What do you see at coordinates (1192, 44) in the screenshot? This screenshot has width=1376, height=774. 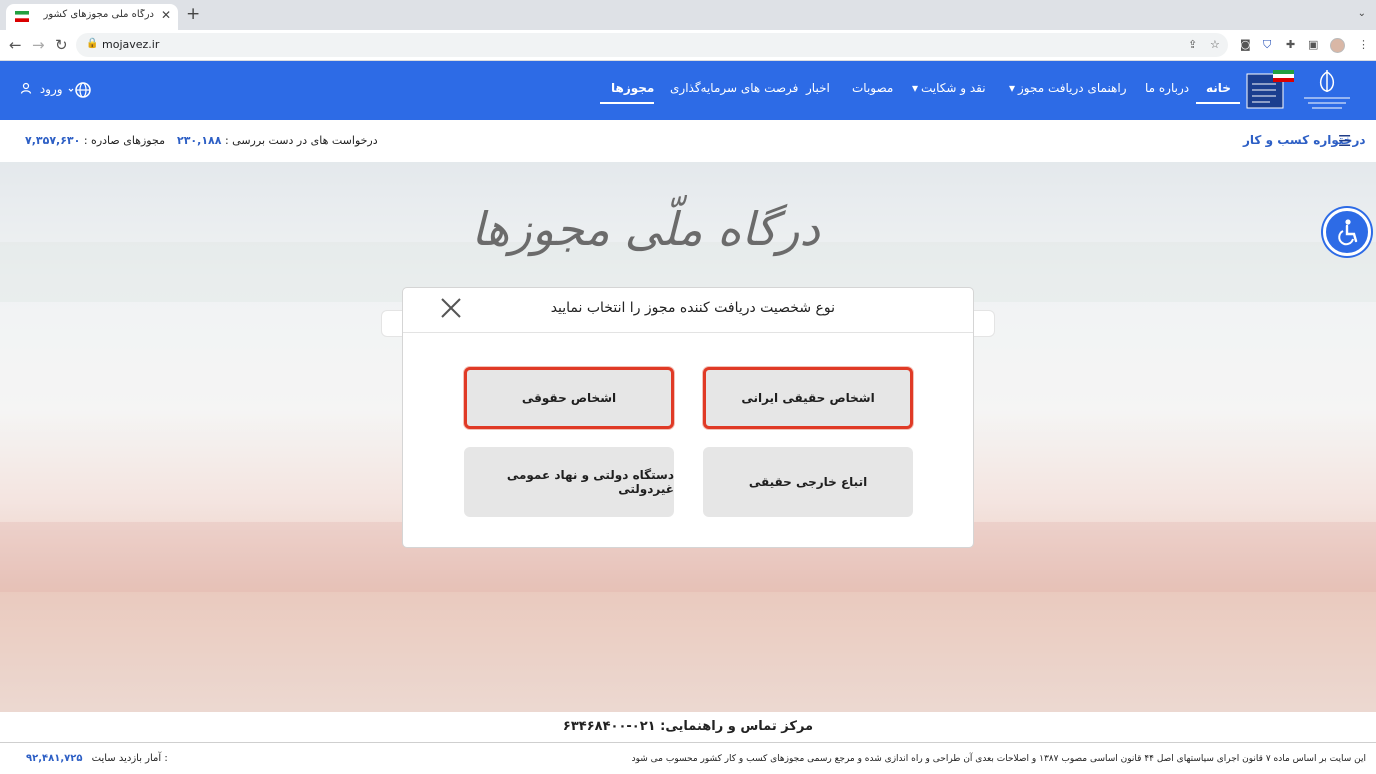 I see `share-icon: ⇪` at bounding box center [1192, 44].